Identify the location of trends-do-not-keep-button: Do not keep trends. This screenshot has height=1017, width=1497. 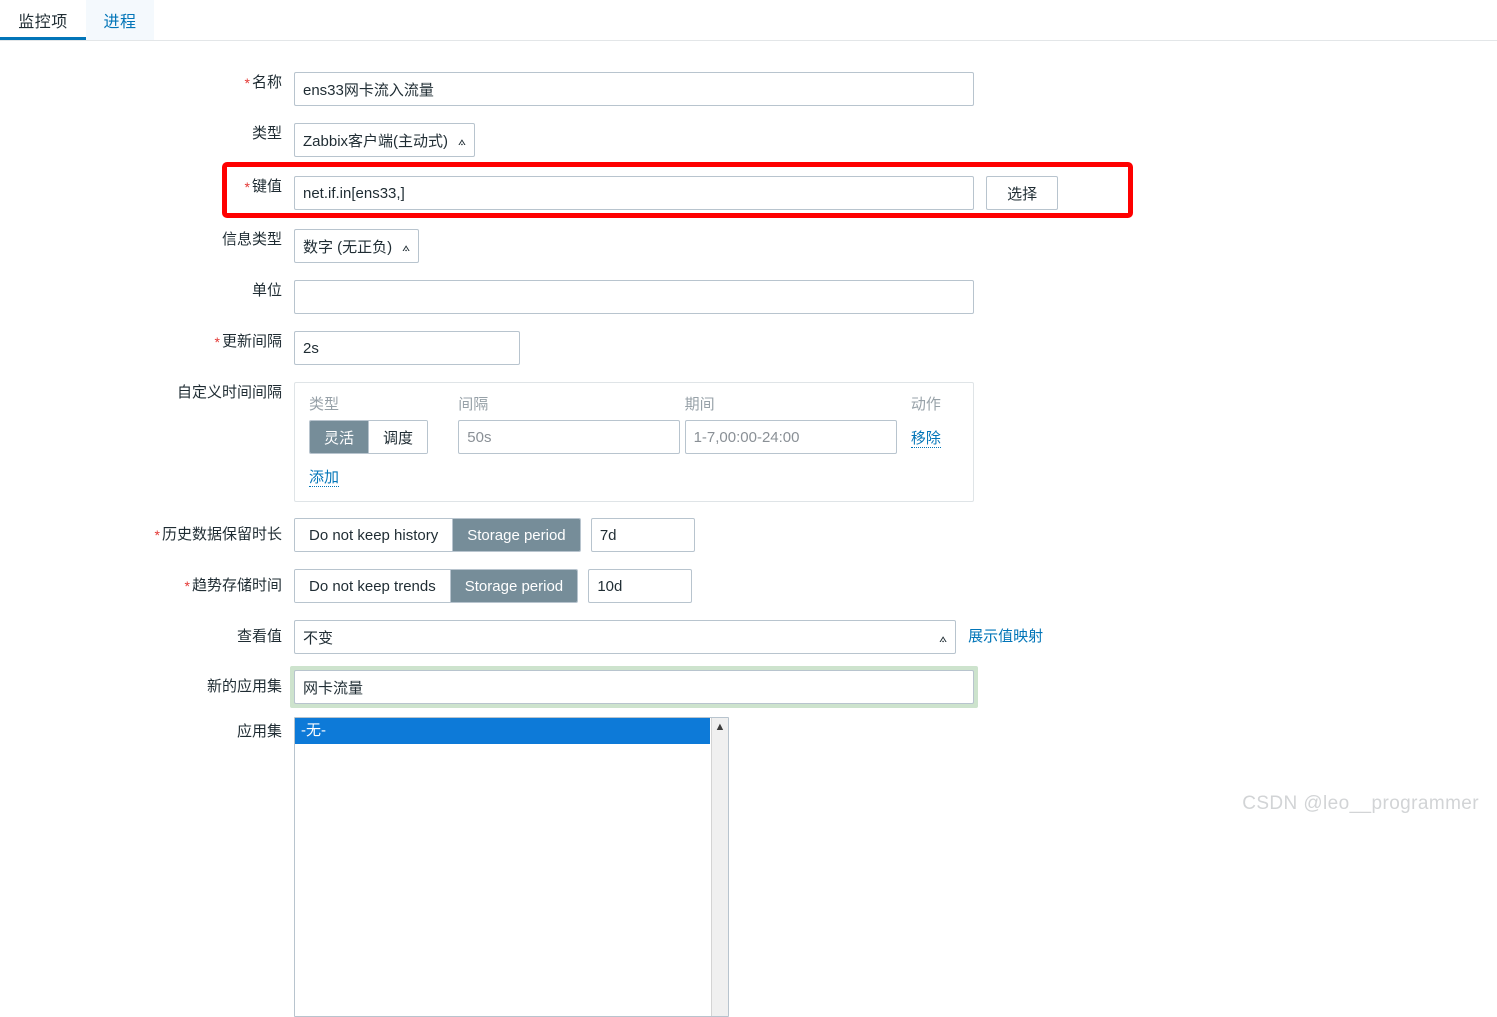
(373, 586).